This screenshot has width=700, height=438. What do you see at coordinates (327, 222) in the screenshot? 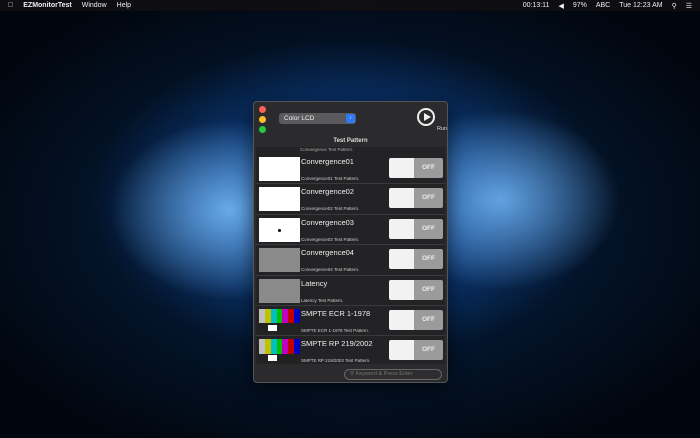
I see `pattern-title: Convergence03` at bounding box center [327, 222].